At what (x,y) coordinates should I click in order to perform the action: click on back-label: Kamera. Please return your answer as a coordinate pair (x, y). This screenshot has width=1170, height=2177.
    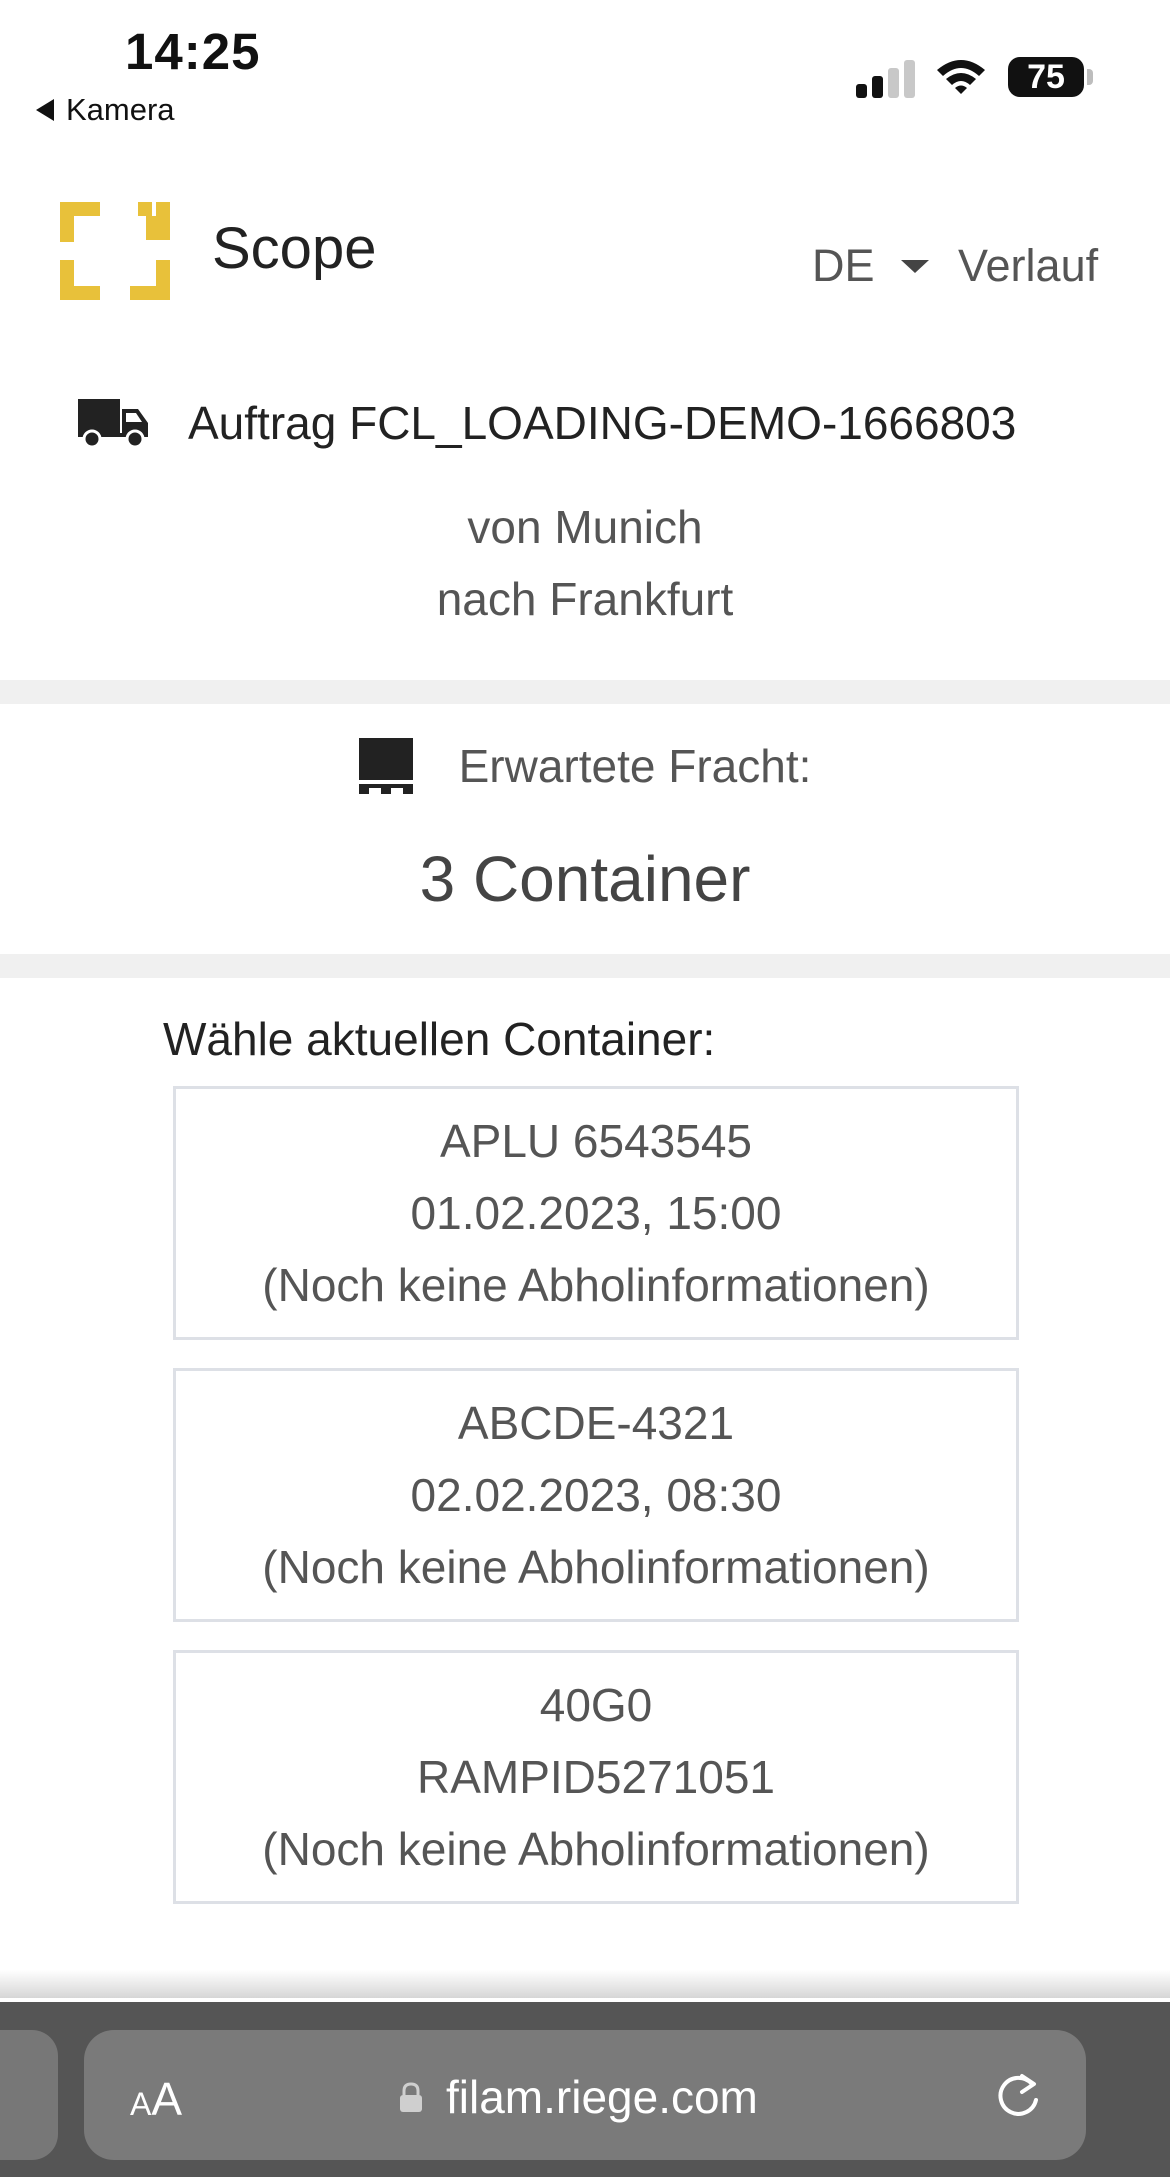
    Looking at the image, I should click on (120, 109).